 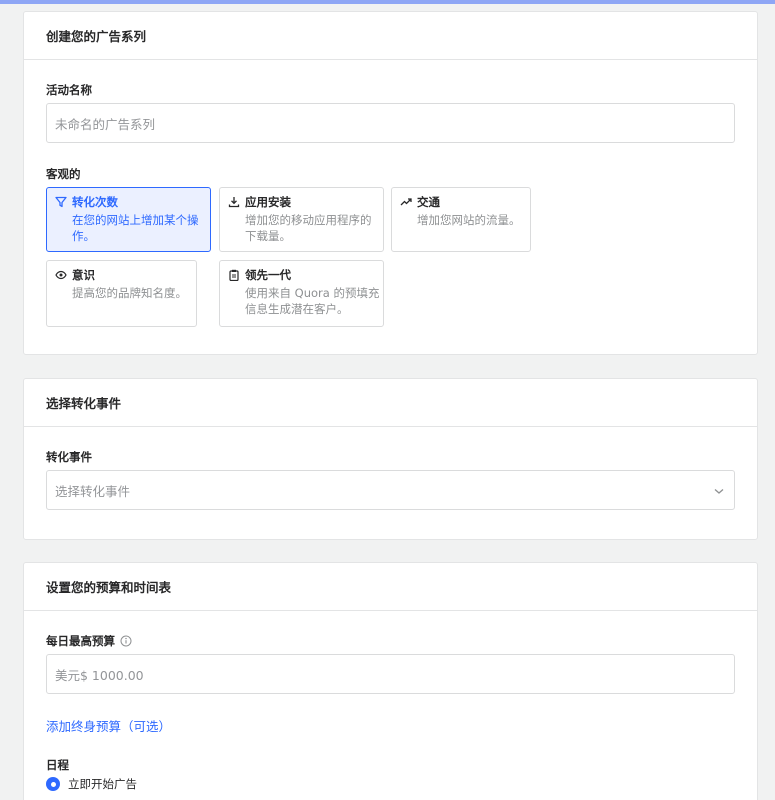 What do you see at coordinates (108, 725) in the screenshot?
I see `add-lifetime-budget-link: 添加终身预算（可选）` at bounding box center [108, 725].